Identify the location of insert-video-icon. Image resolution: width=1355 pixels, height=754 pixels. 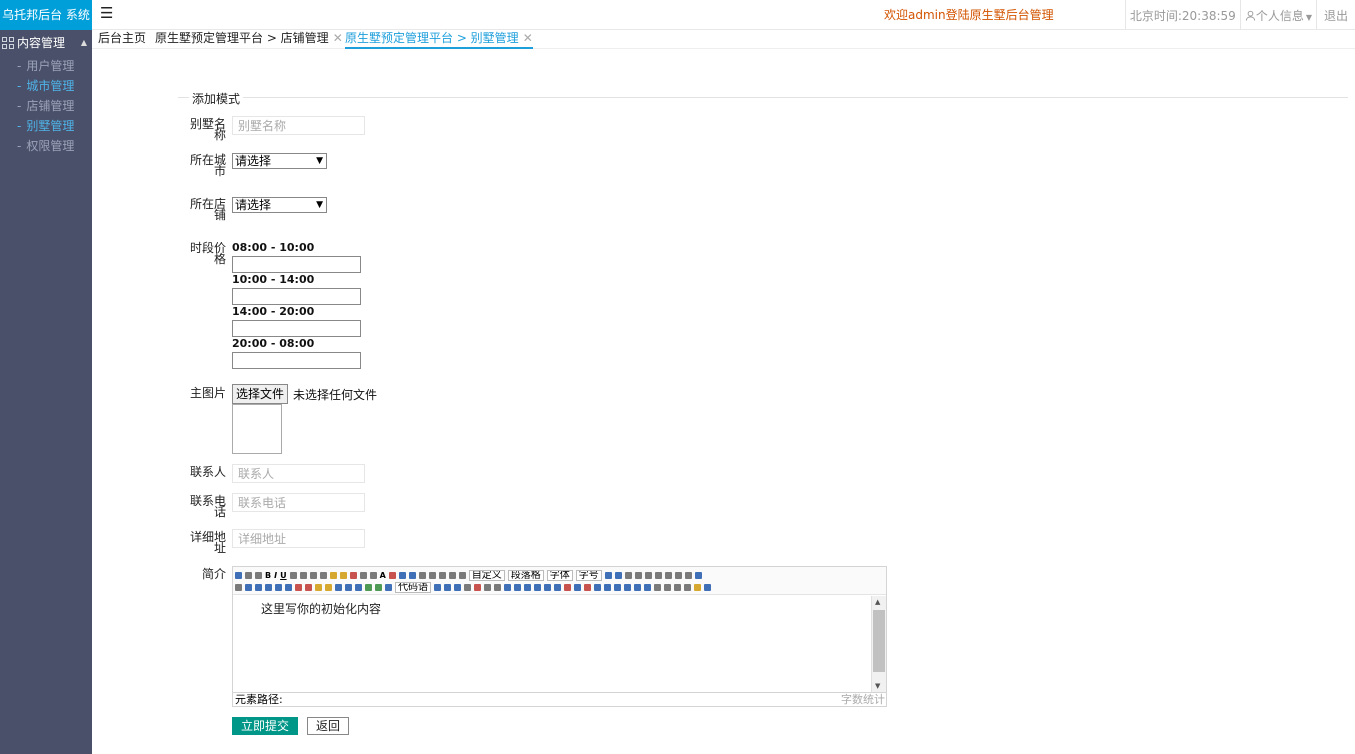
(338, 587).